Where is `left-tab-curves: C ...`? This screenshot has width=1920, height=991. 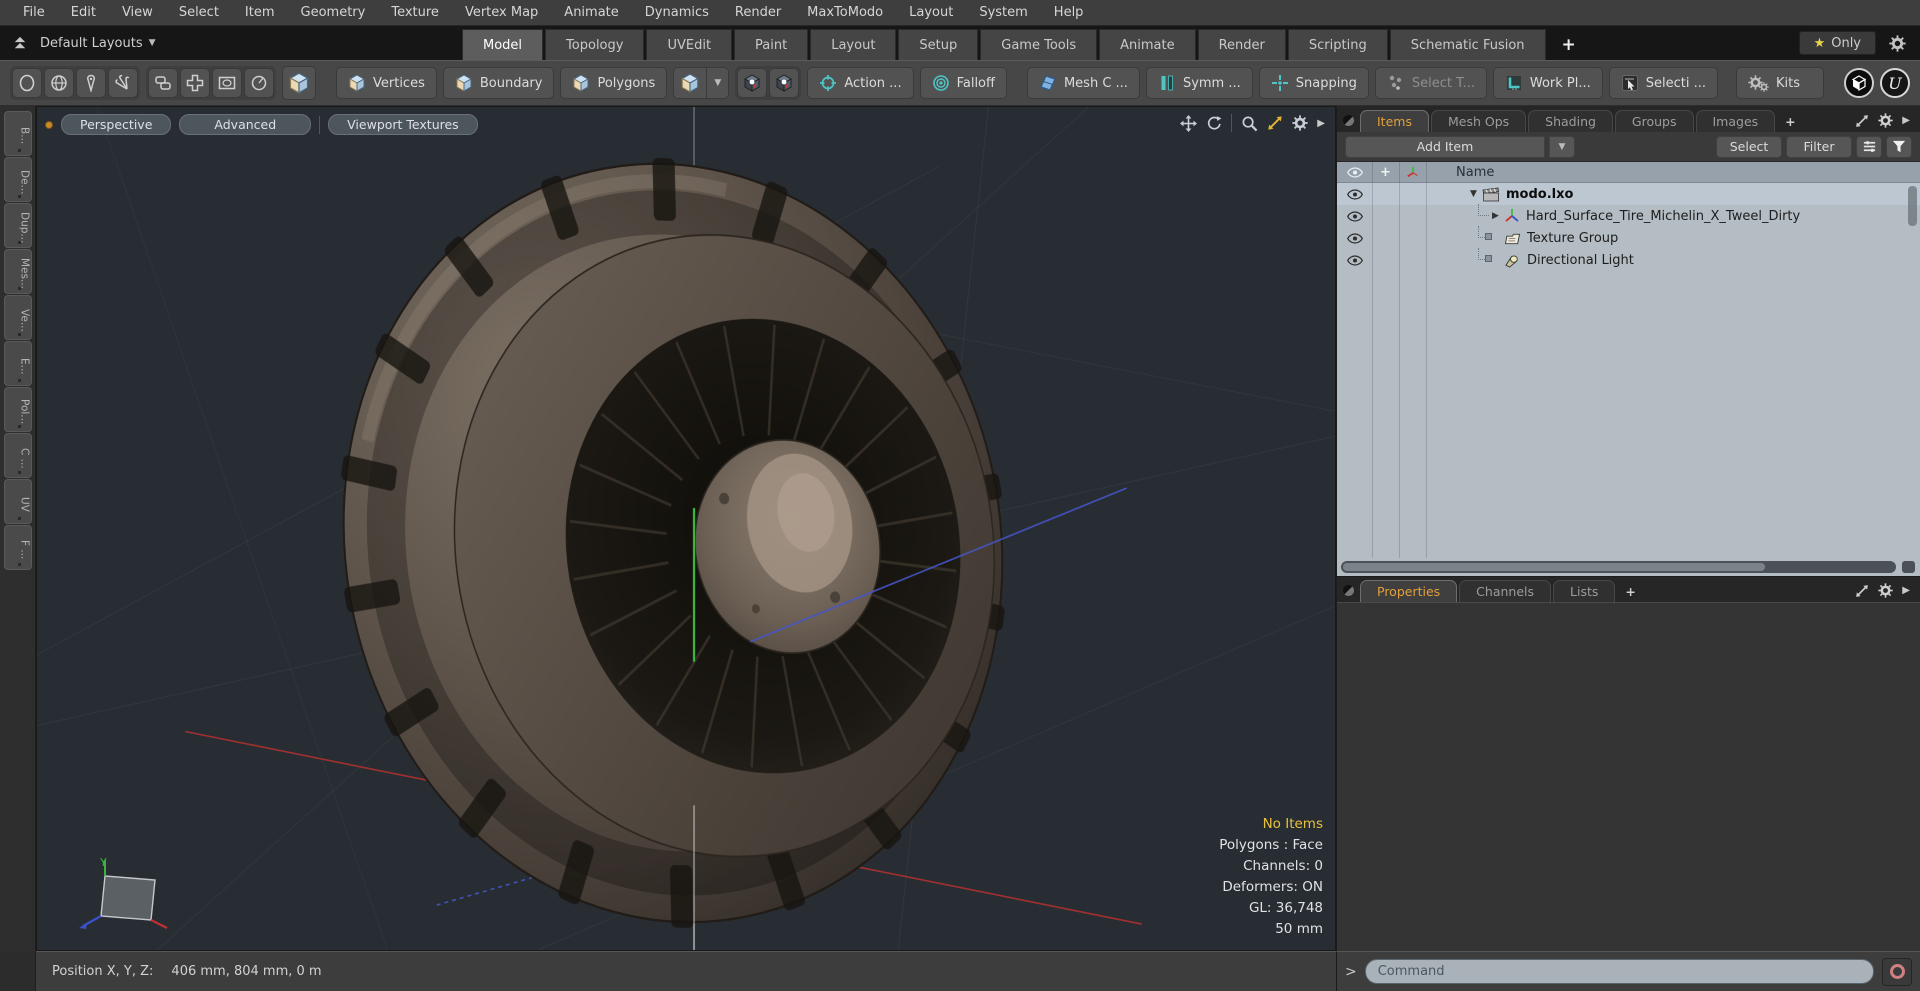
left-tab-curves: C ... is located at coordinates (17, 455).